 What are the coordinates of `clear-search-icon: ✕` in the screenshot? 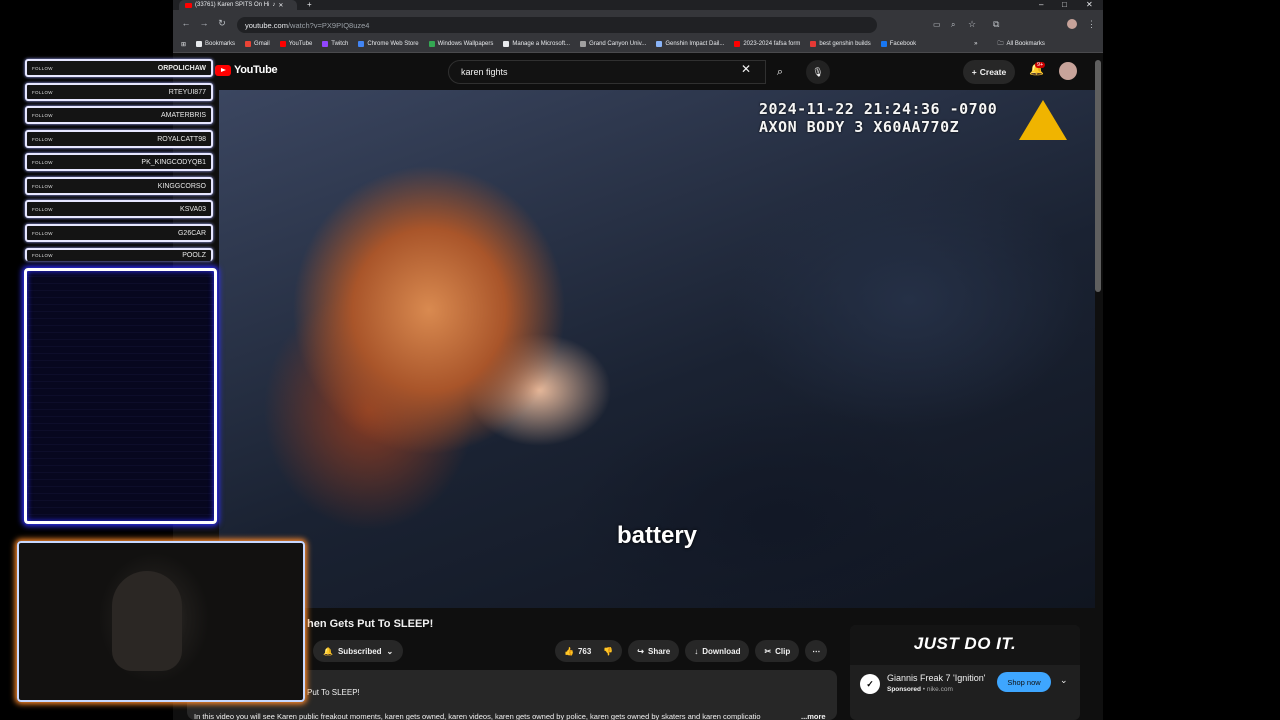 It's located at (746, 69).